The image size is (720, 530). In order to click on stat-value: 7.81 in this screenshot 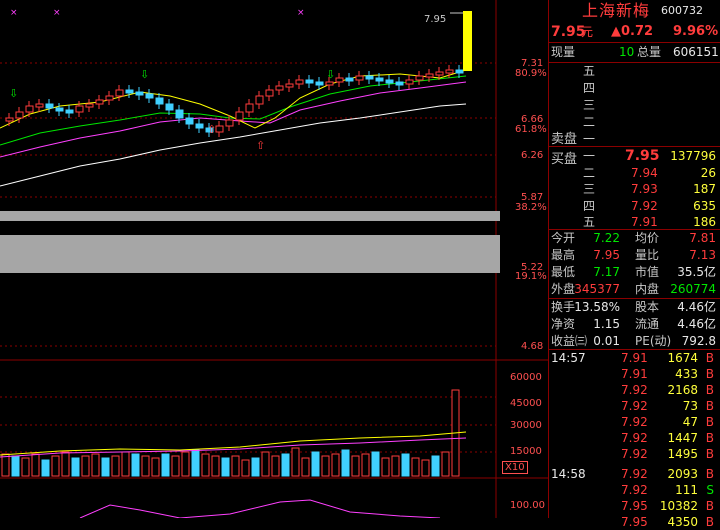, I will do `click(702, 238)`.